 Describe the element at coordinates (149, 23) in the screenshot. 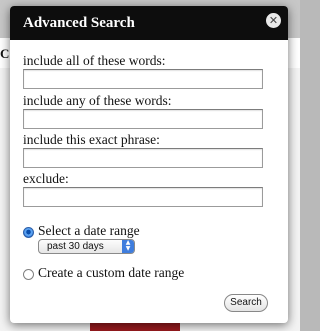

I see `popup-titlebar: Advanced Search ✕` at that location.